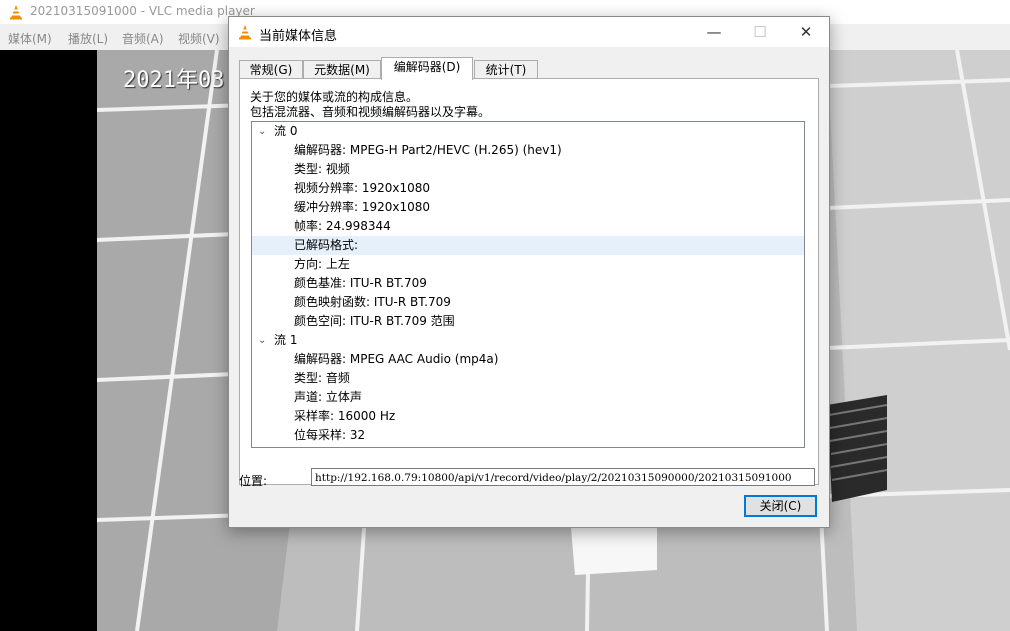 The width and height of the screenshot is (1010, 631). What do you see at coordinates (30, 38) in the screenshot?
I see `menu-media: 媒体(M)` at bounding box center [30, 38].